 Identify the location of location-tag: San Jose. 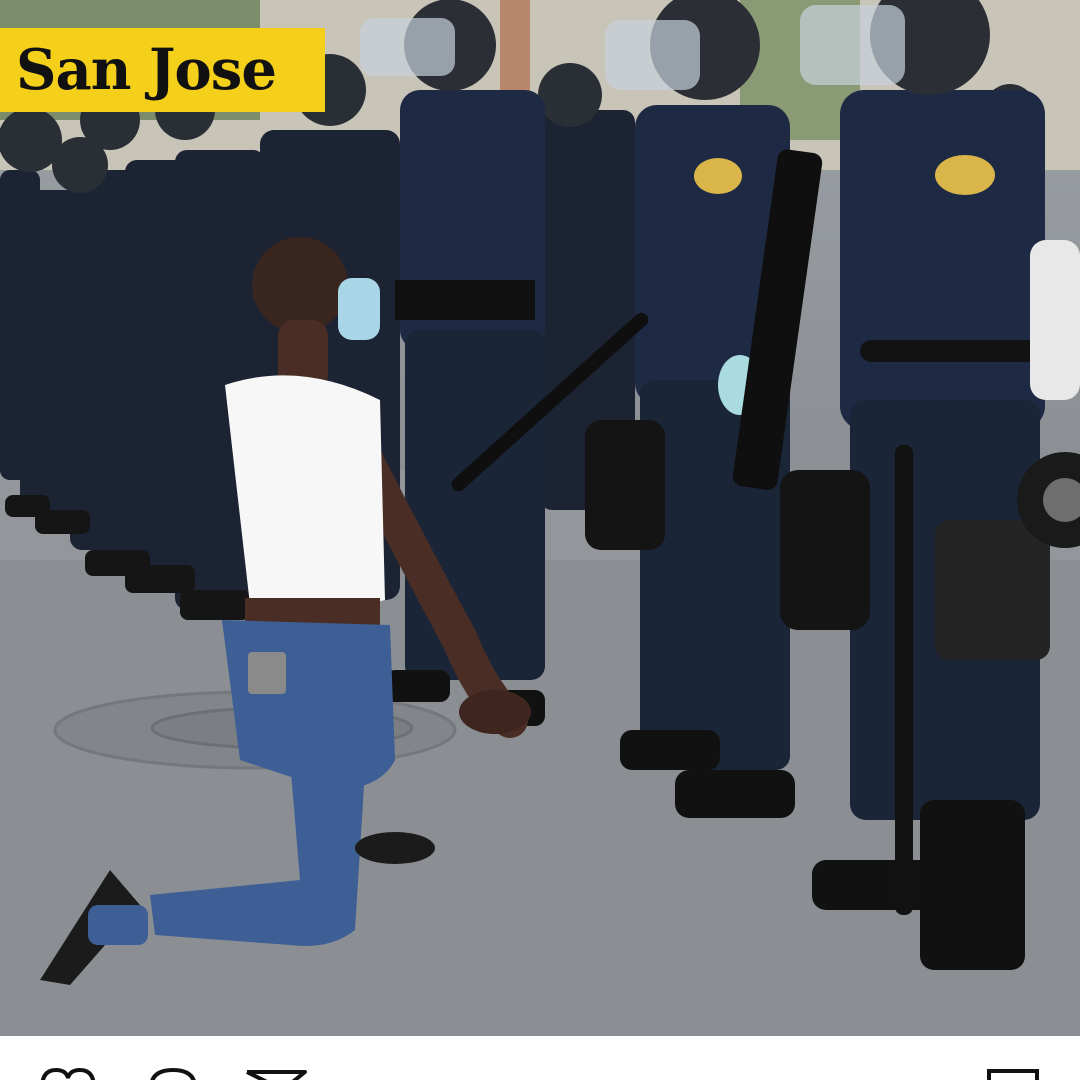
(162, 70).